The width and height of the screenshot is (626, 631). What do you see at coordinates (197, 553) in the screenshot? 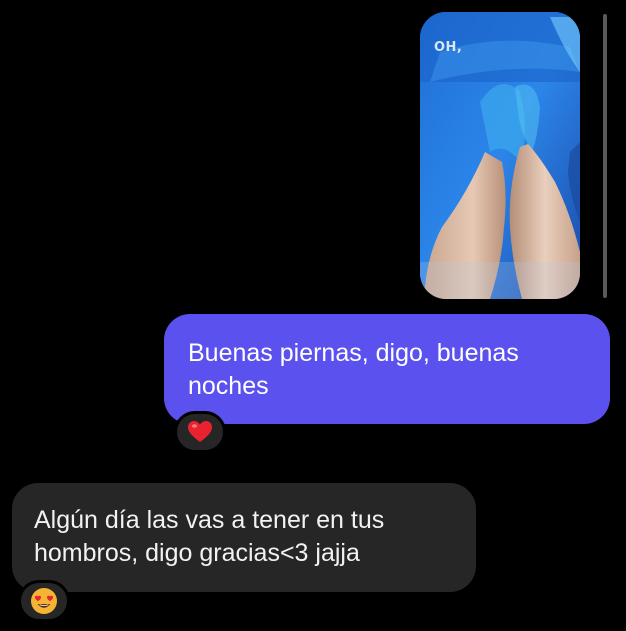
I see `received-message-line-2: hombros, digo gracias<3 jajja` at bounding box center [197, 553].